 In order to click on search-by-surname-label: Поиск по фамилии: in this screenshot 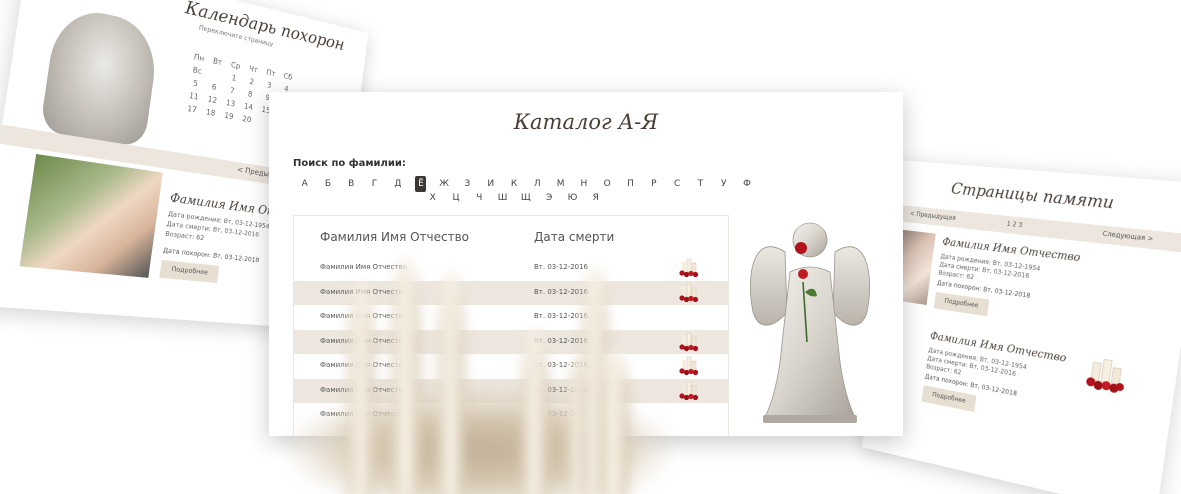, I will do `click(349, 163)`.